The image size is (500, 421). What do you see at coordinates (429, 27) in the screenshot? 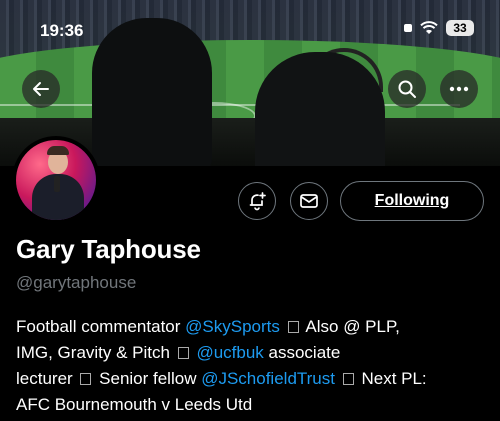
I see `wifi-icon` at bounding box center [429, 27].